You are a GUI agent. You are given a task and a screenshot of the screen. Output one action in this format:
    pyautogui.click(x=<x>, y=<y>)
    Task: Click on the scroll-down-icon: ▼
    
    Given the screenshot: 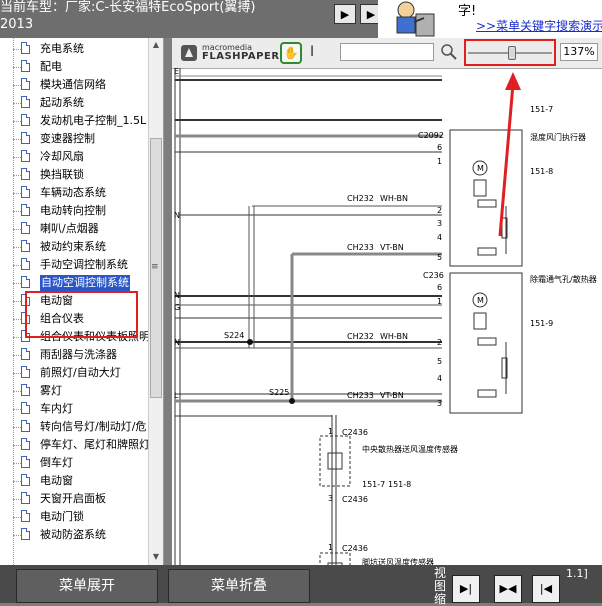 What is the action you would take?
    pyautogui.click(x=156, y=557)
    